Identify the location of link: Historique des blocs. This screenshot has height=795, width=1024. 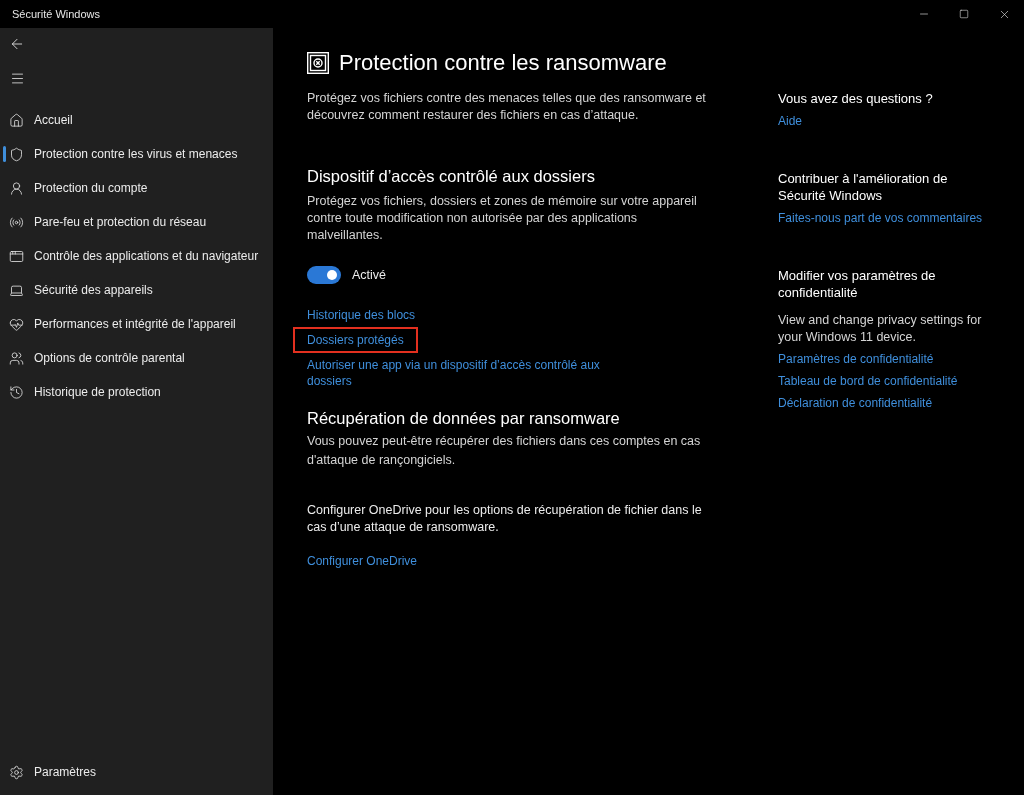
(361, 315).